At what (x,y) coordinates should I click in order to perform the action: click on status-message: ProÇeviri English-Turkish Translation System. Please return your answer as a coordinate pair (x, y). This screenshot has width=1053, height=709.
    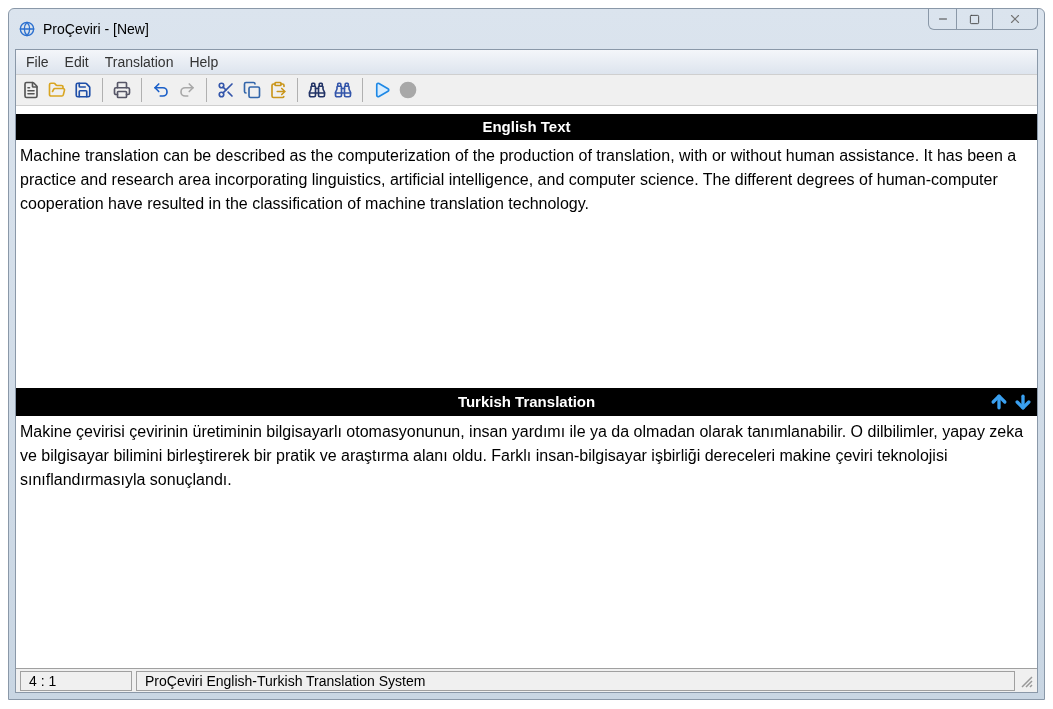
    Looking at the image, I should click on (575, 680).